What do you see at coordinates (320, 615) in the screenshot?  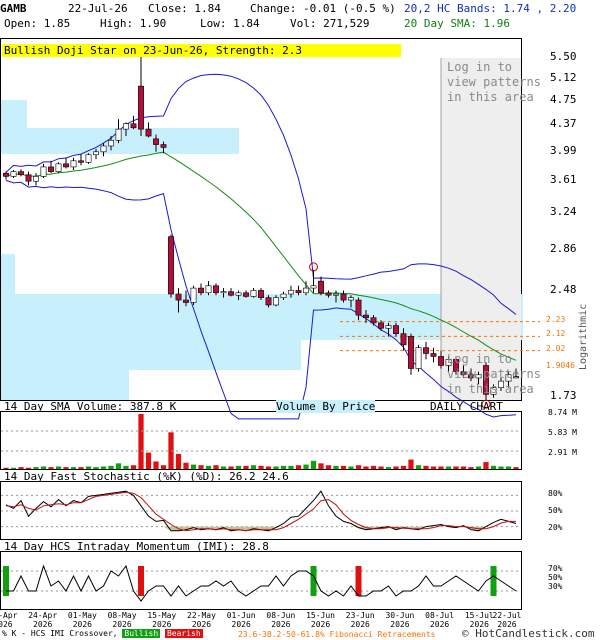 I see `date-tick-day: 15-Jun` at bounding box center [320, 615].